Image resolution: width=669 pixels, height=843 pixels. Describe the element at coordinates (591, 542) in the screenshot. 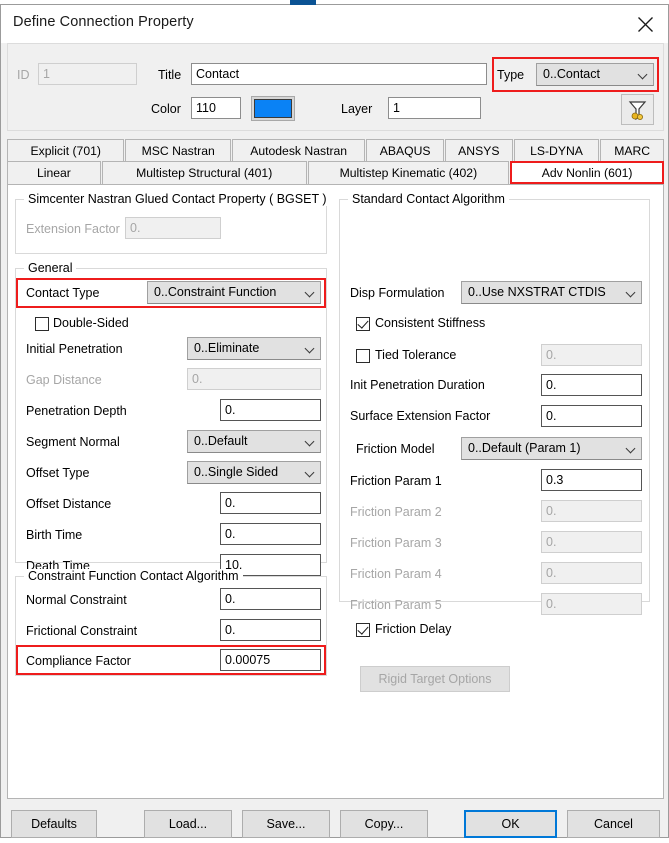

I see `friction-param-3-input` at that location.